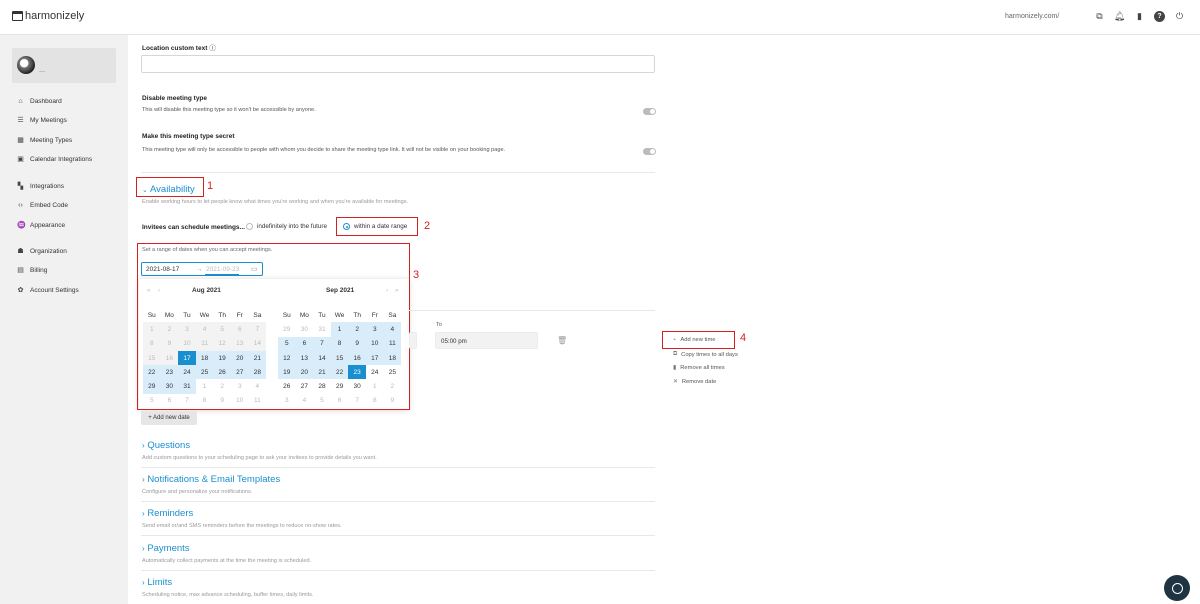 The image size is (1200, 604). Describe the element at coordinates (179, 48) in the screenshot. I see `location-label: Location custom text ⓘ` at that location.